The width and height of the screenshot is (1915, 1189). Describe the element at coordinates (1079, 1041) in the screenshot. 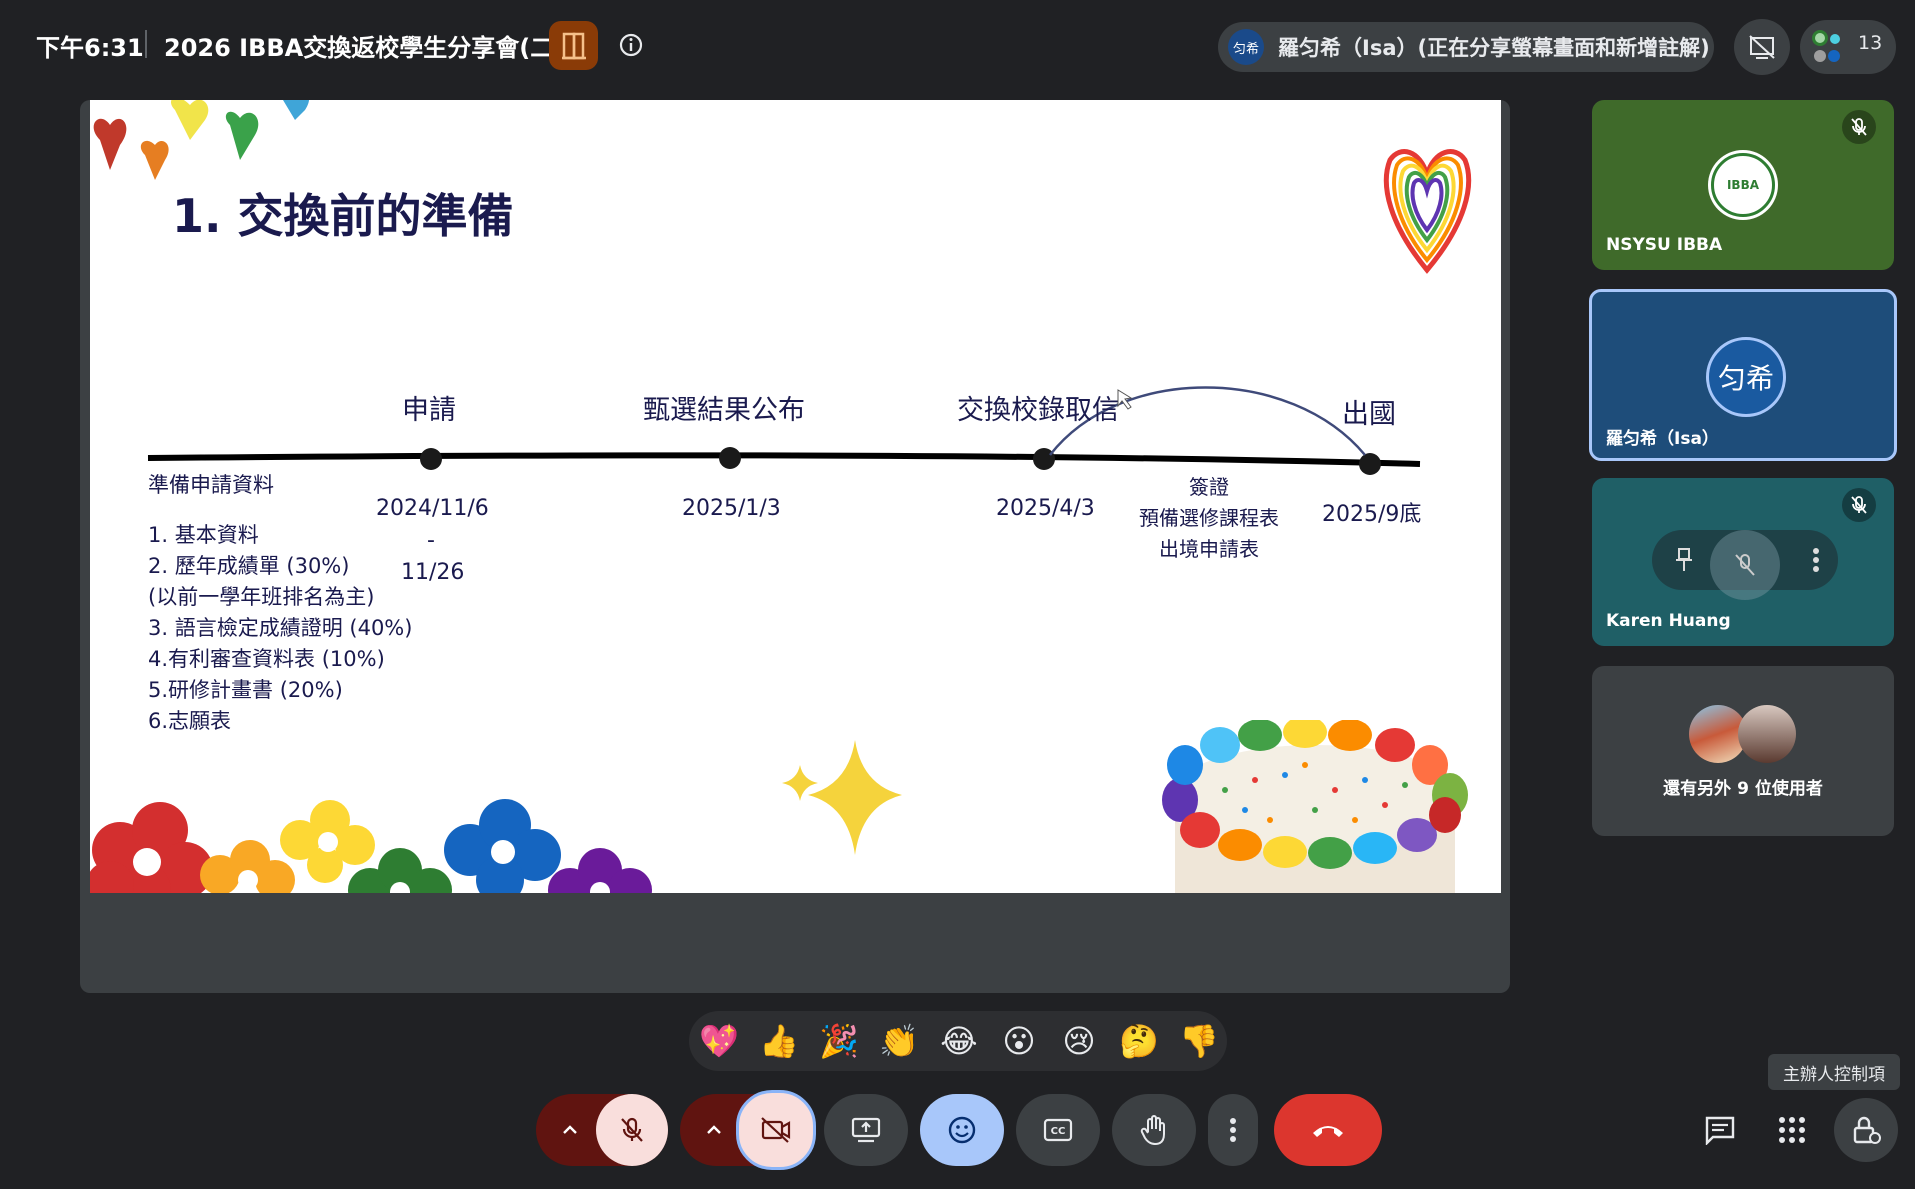

I see `reaction-sad-icon: 😢` at that location.